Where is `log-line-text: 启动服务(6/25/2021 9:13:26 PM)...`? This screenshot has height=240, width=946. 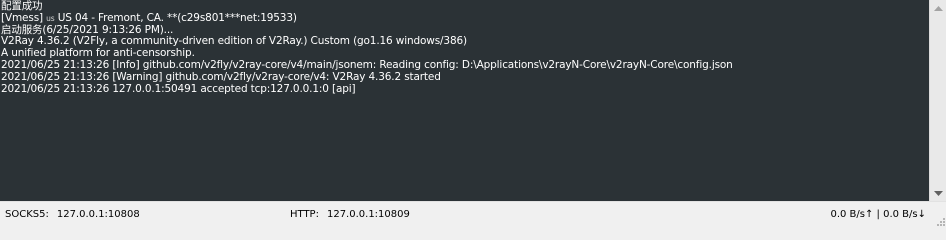
log-line-text: 启动服务(6/25/2021 9:13:26 PM)... is located at coordinates (87, 29).